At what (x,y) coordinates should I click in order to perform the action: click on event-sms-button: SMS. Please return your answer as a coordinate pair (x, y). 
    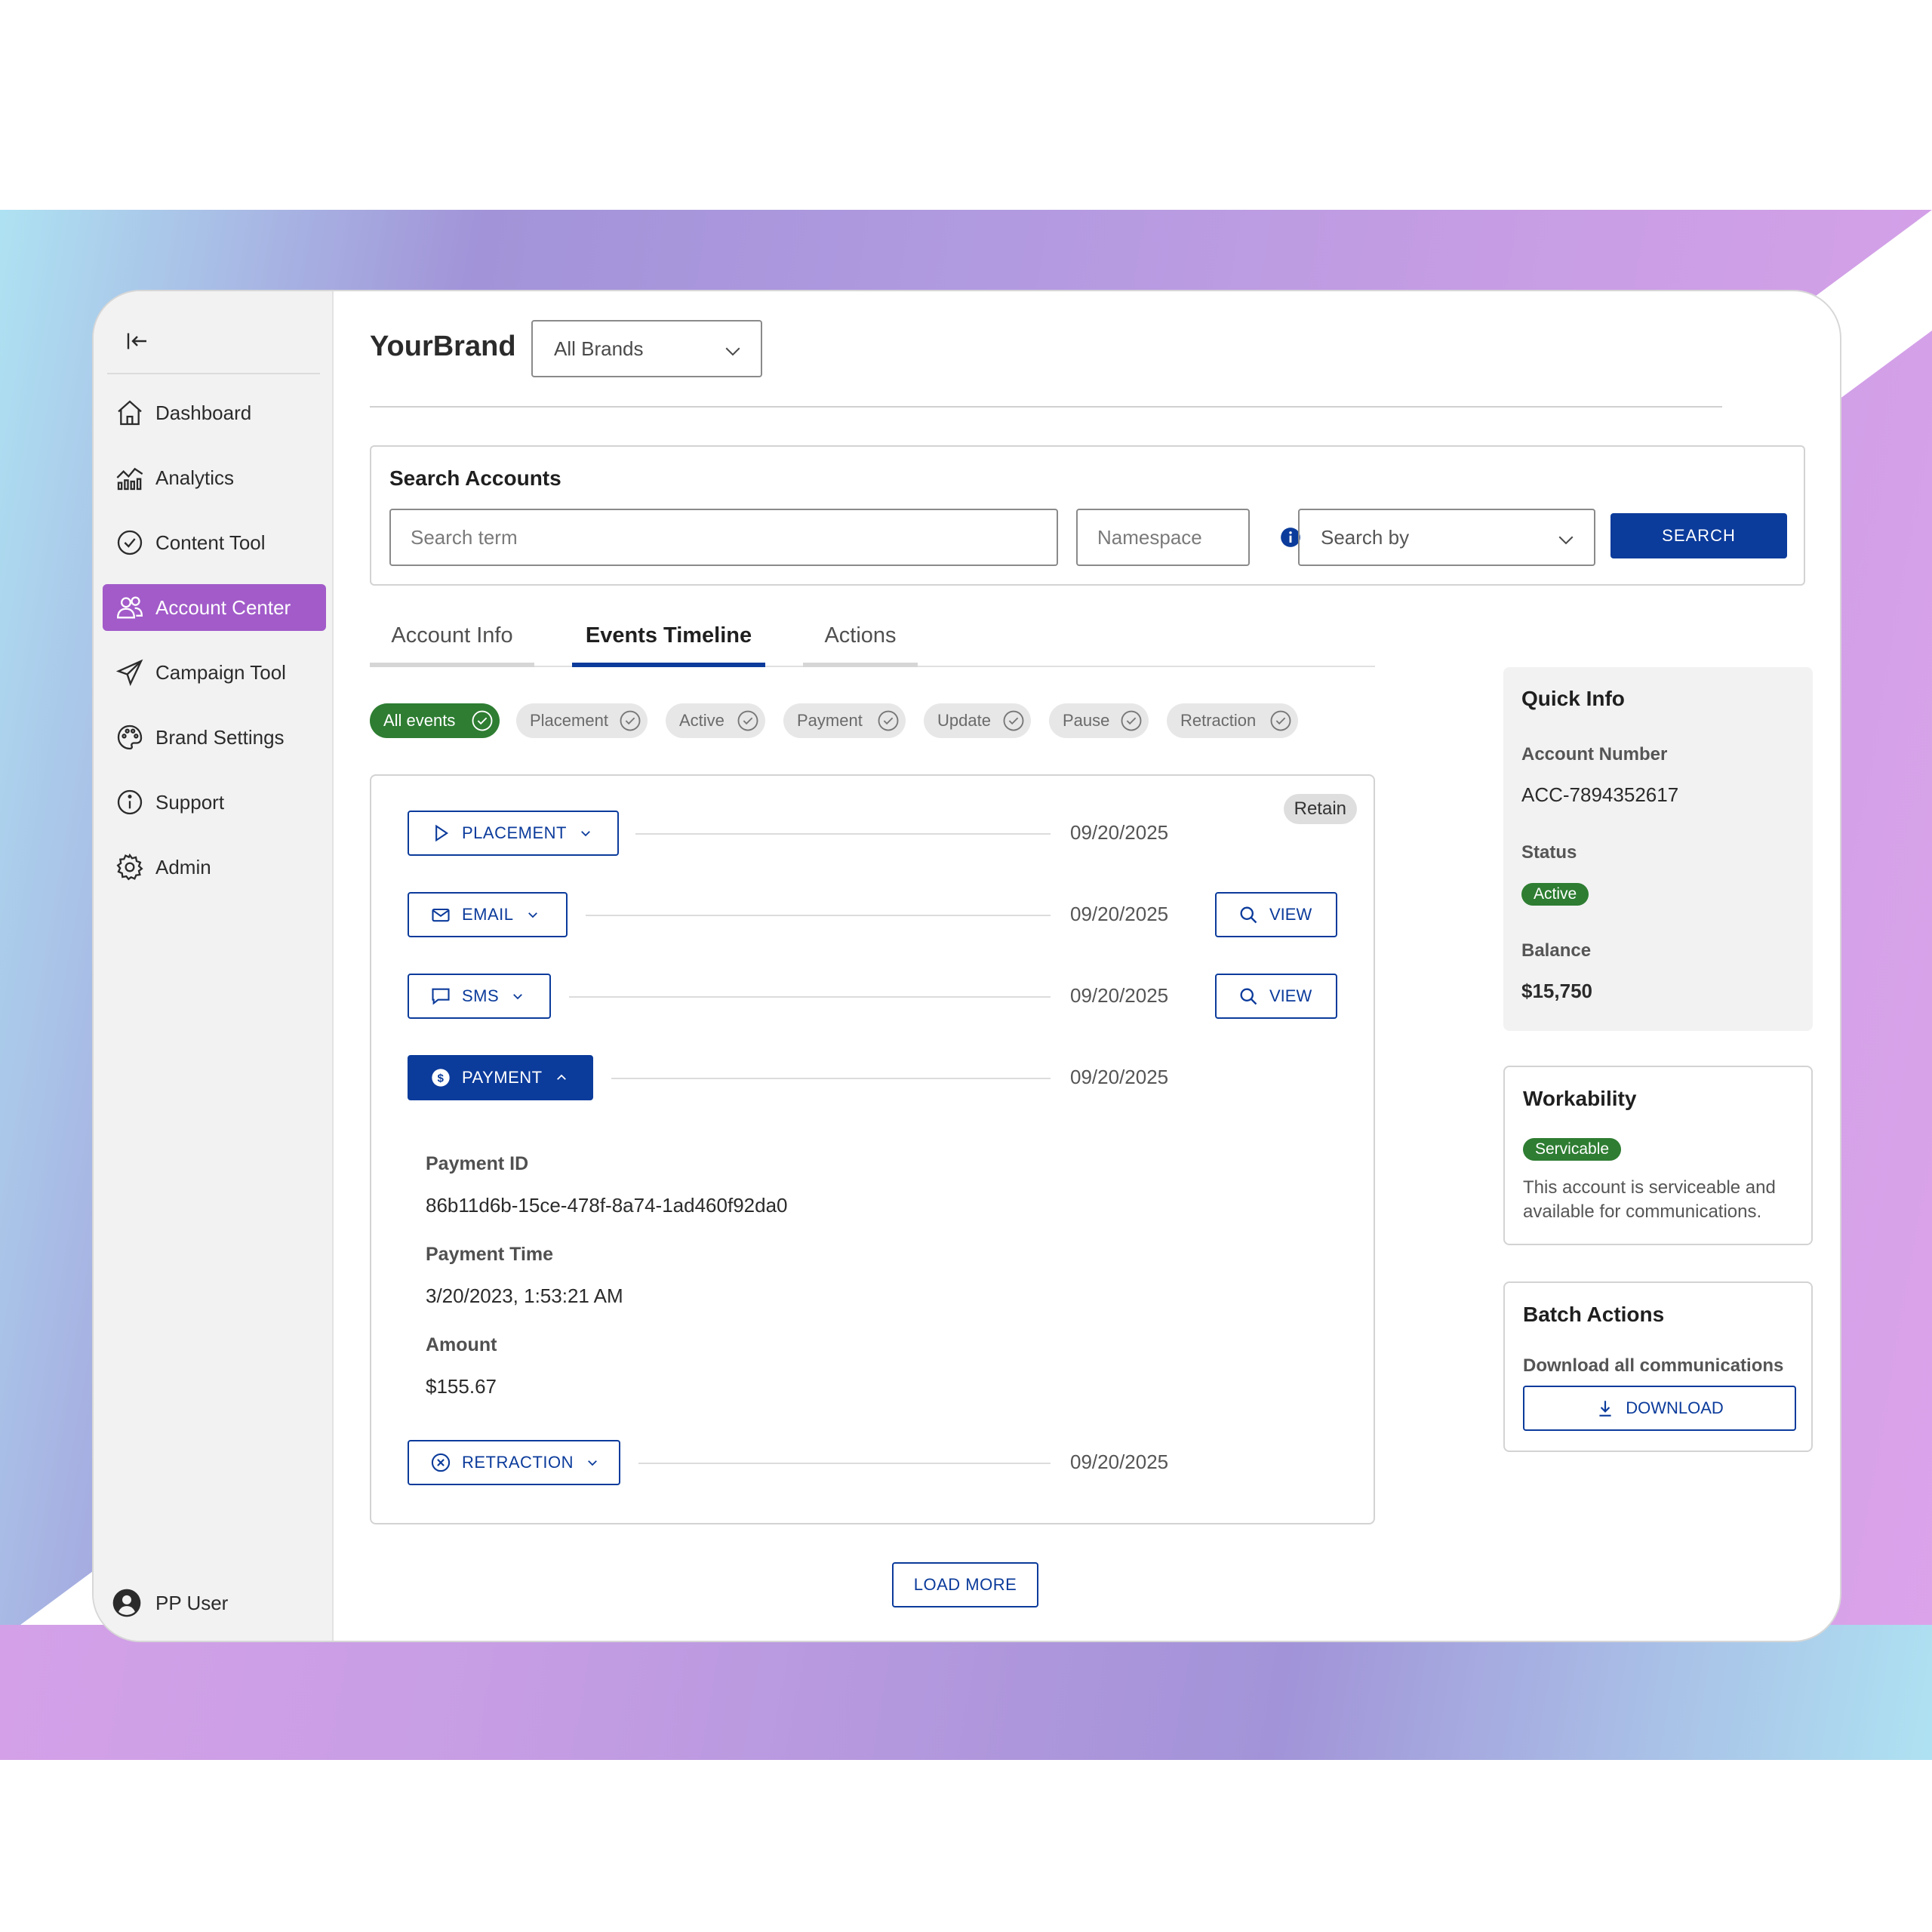
    Looking at the image, I should click on (479, 996).